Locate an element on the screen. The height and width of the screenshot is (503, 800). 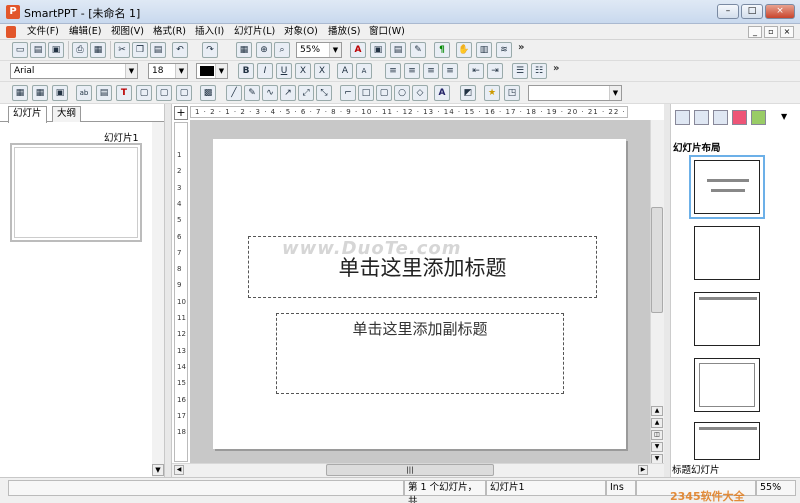
connector-icon: ⤢ is located at coordinates (306, 93).